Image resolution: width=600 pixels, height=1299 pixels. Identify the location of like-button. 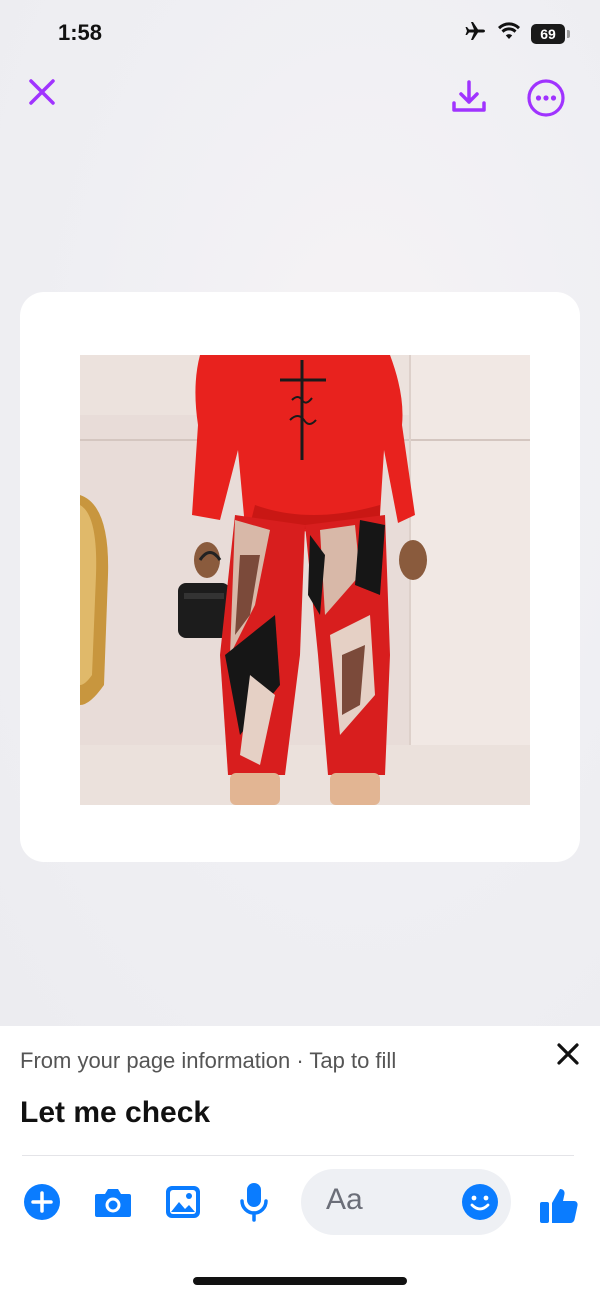
(559, 1207).